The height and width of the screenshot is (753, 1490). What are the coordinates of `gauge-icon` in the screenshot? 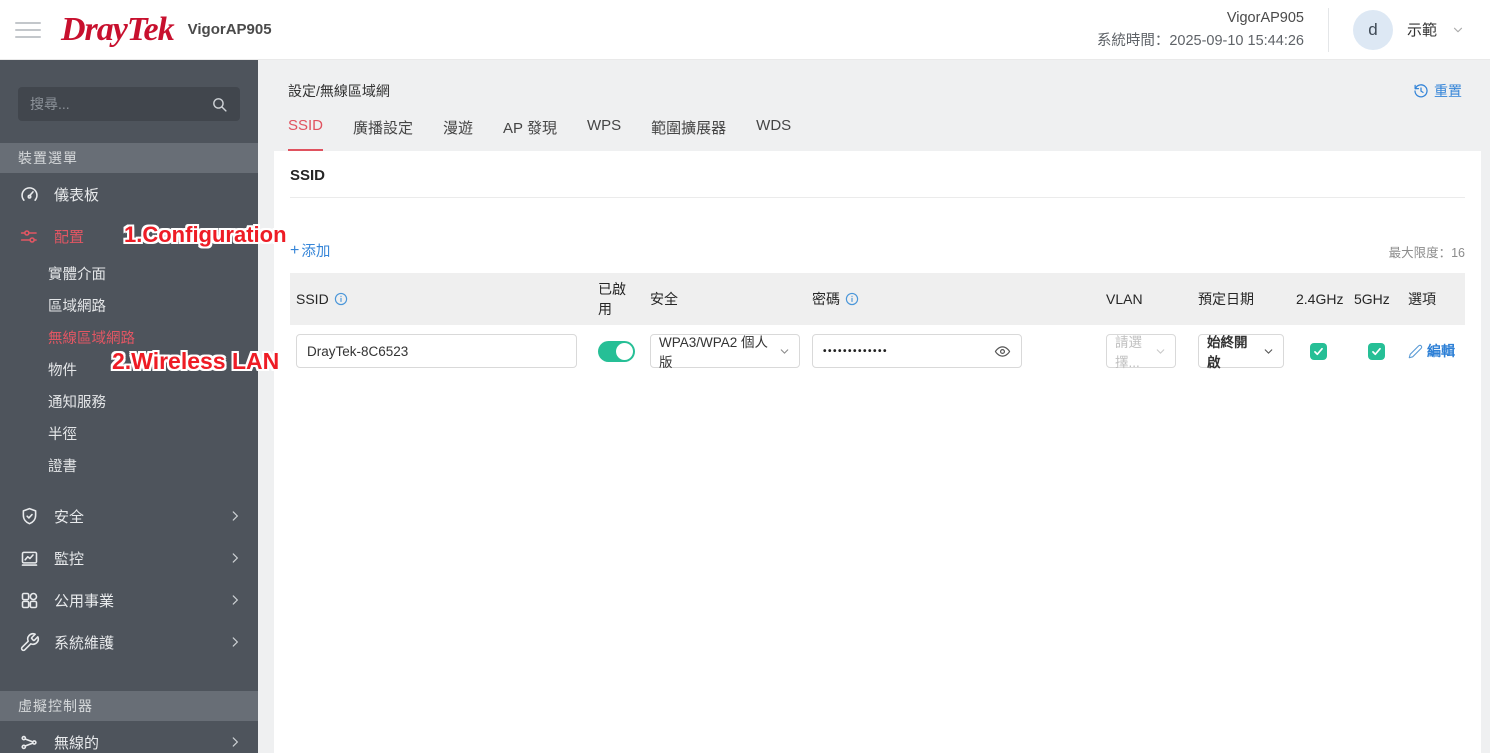 It's located at (29, 194).